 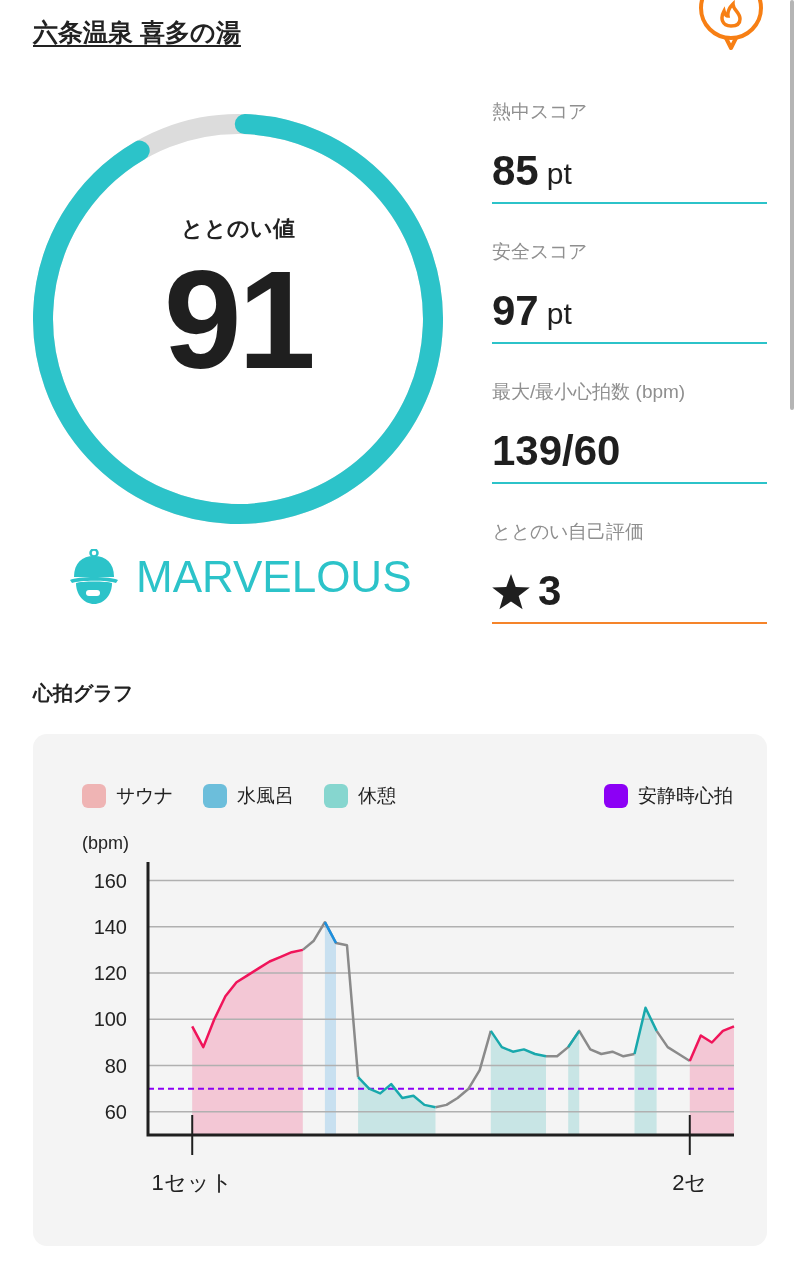 I want to click on grade-label: MARVELOUS, so click(x=274, y=576).